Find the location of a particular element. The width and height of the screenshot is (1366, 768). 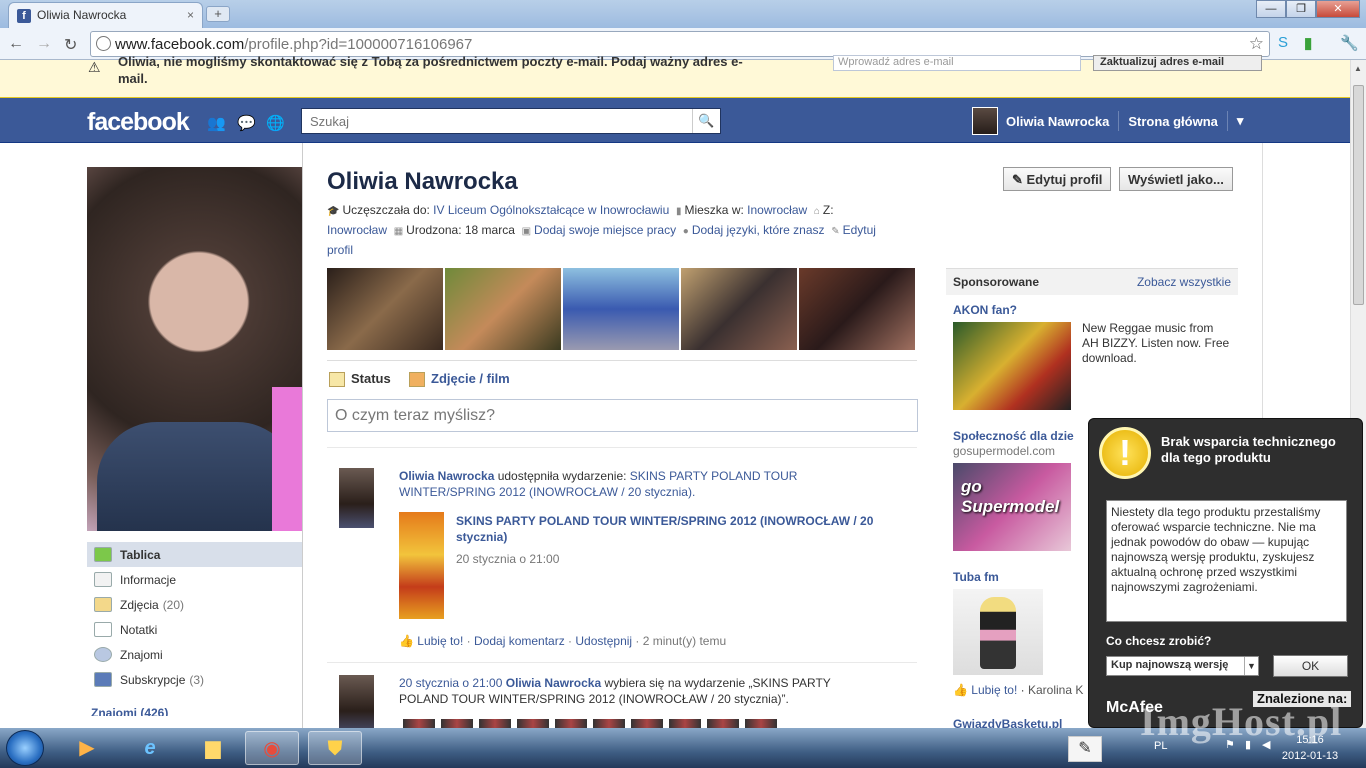

internet-explorer-icon: e is located at coordinates (150, 748).